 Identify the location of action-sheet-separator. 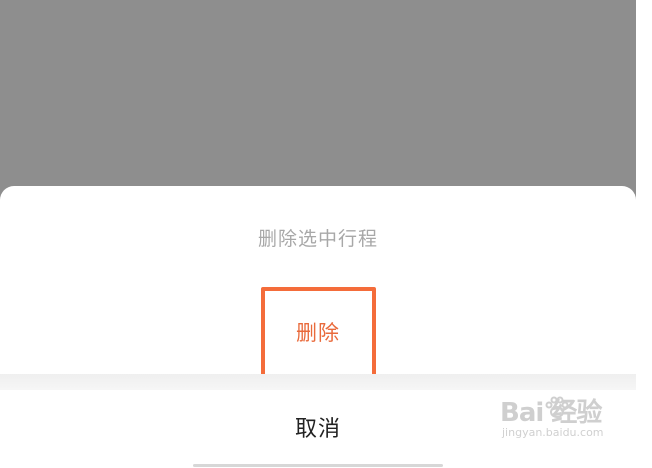
(318, 382).